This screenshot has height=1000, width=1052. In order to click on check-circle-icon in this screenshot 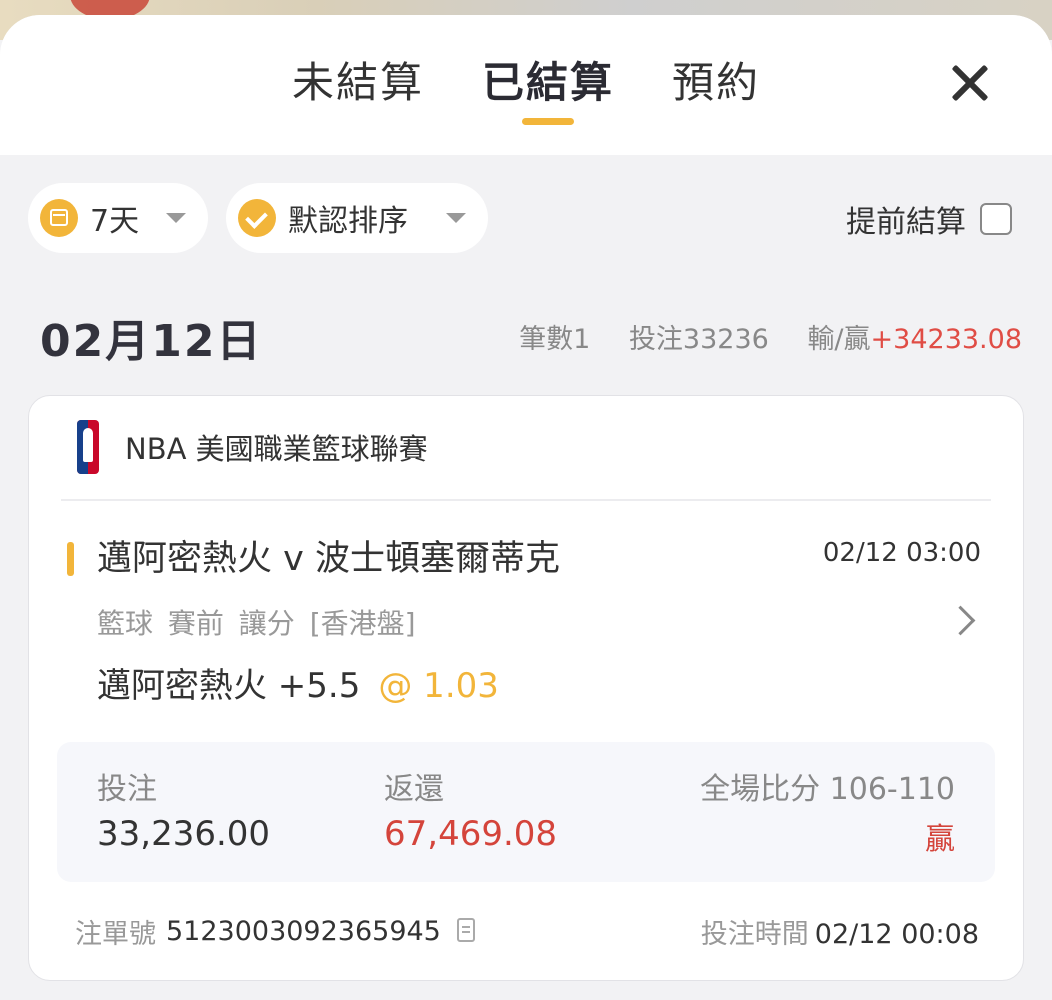, I will do `click(257, 218)`.